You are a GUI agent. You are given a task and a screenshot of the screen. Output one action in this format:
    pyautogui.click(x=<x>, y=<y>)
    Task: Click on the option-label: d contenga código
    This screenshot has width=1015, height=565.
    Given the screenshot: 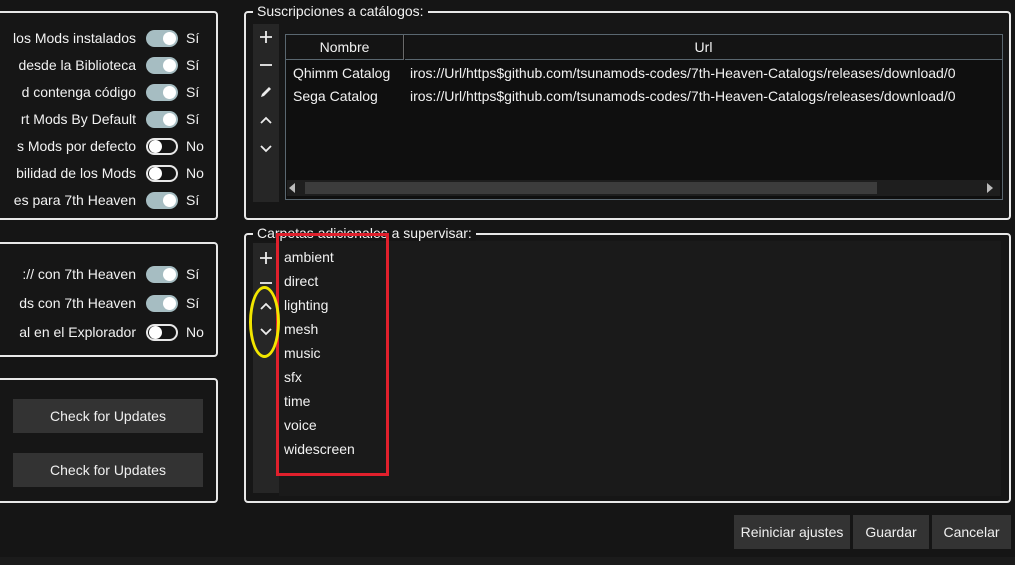 What is the action you would take?
    pyautogui.click(x=78, y=92)
    